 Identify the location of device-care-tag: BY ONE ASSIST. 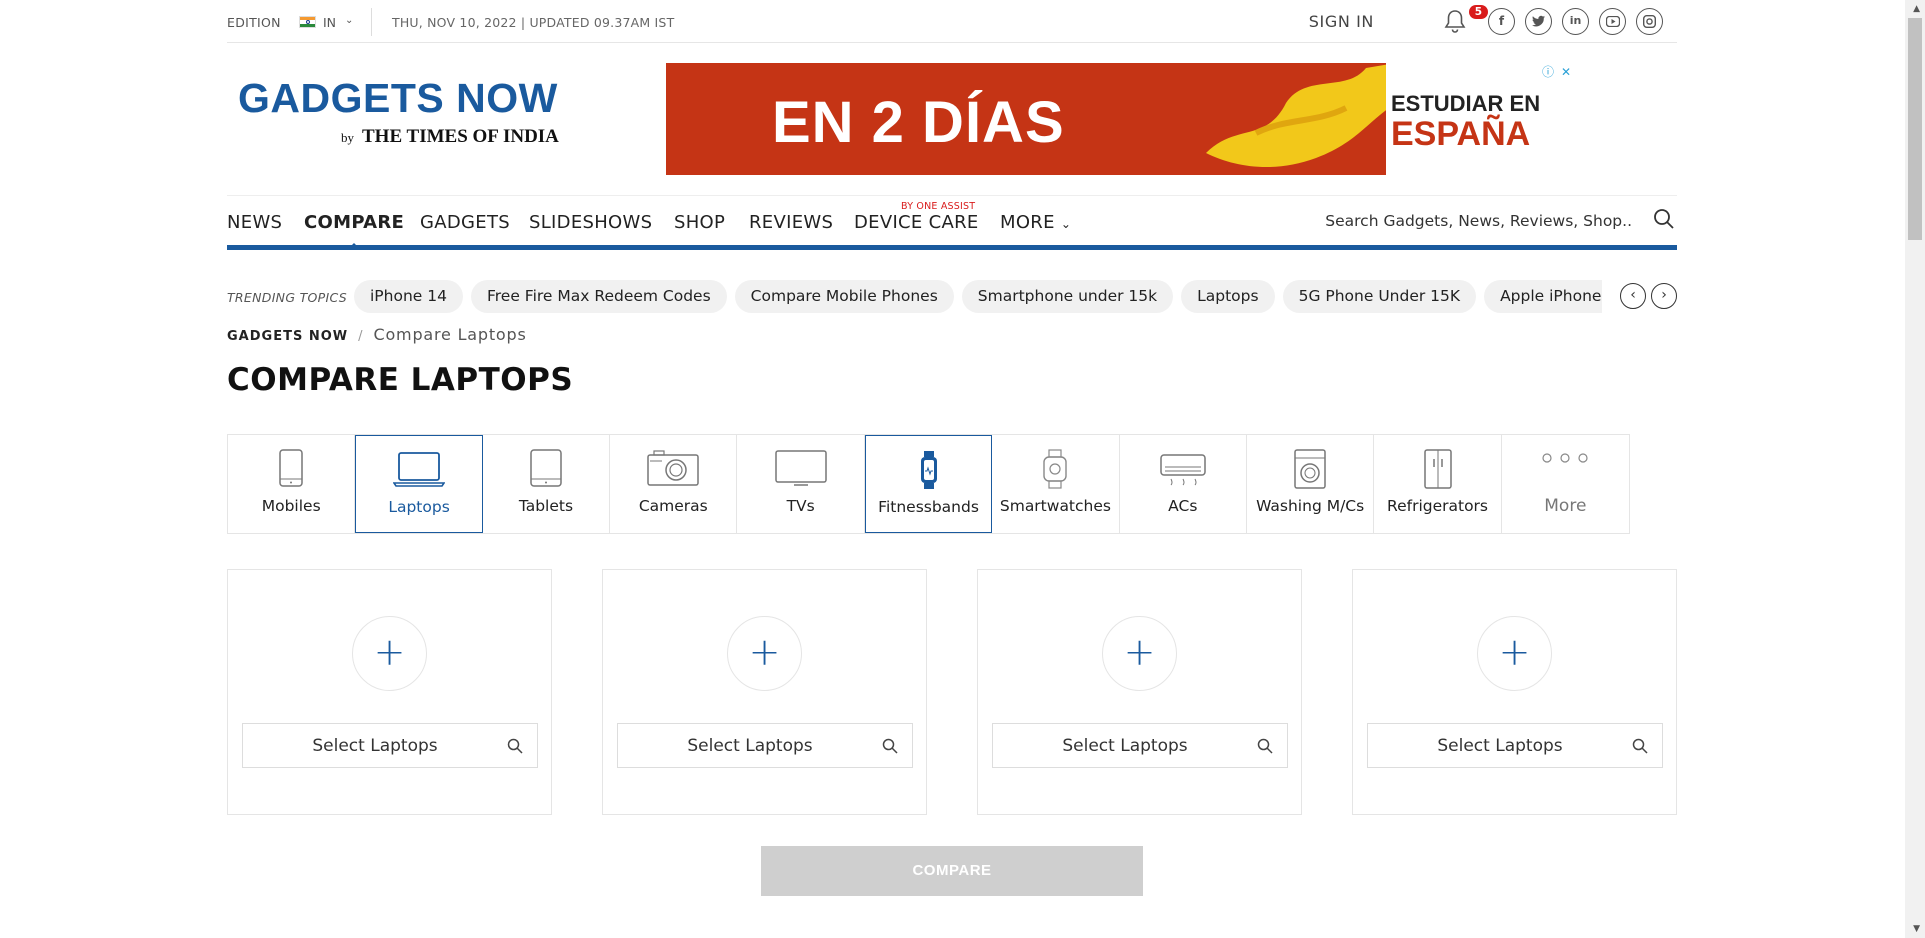
(938, 206).